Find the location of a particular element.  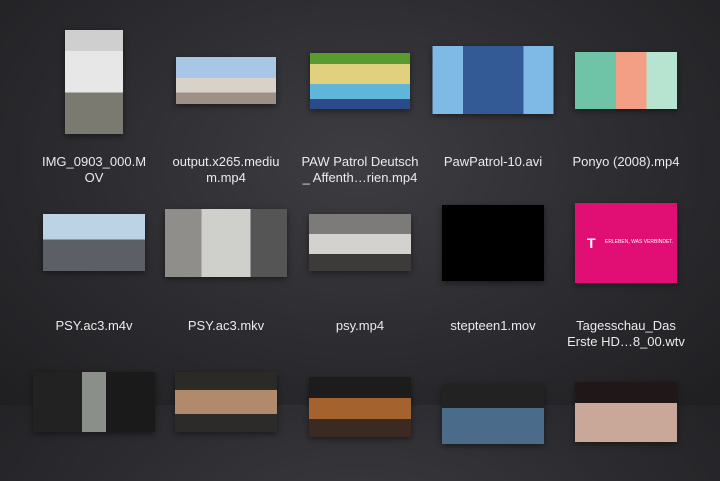

media-item: Ponyo (2008).mp4 is located at coordinates (626, 98).